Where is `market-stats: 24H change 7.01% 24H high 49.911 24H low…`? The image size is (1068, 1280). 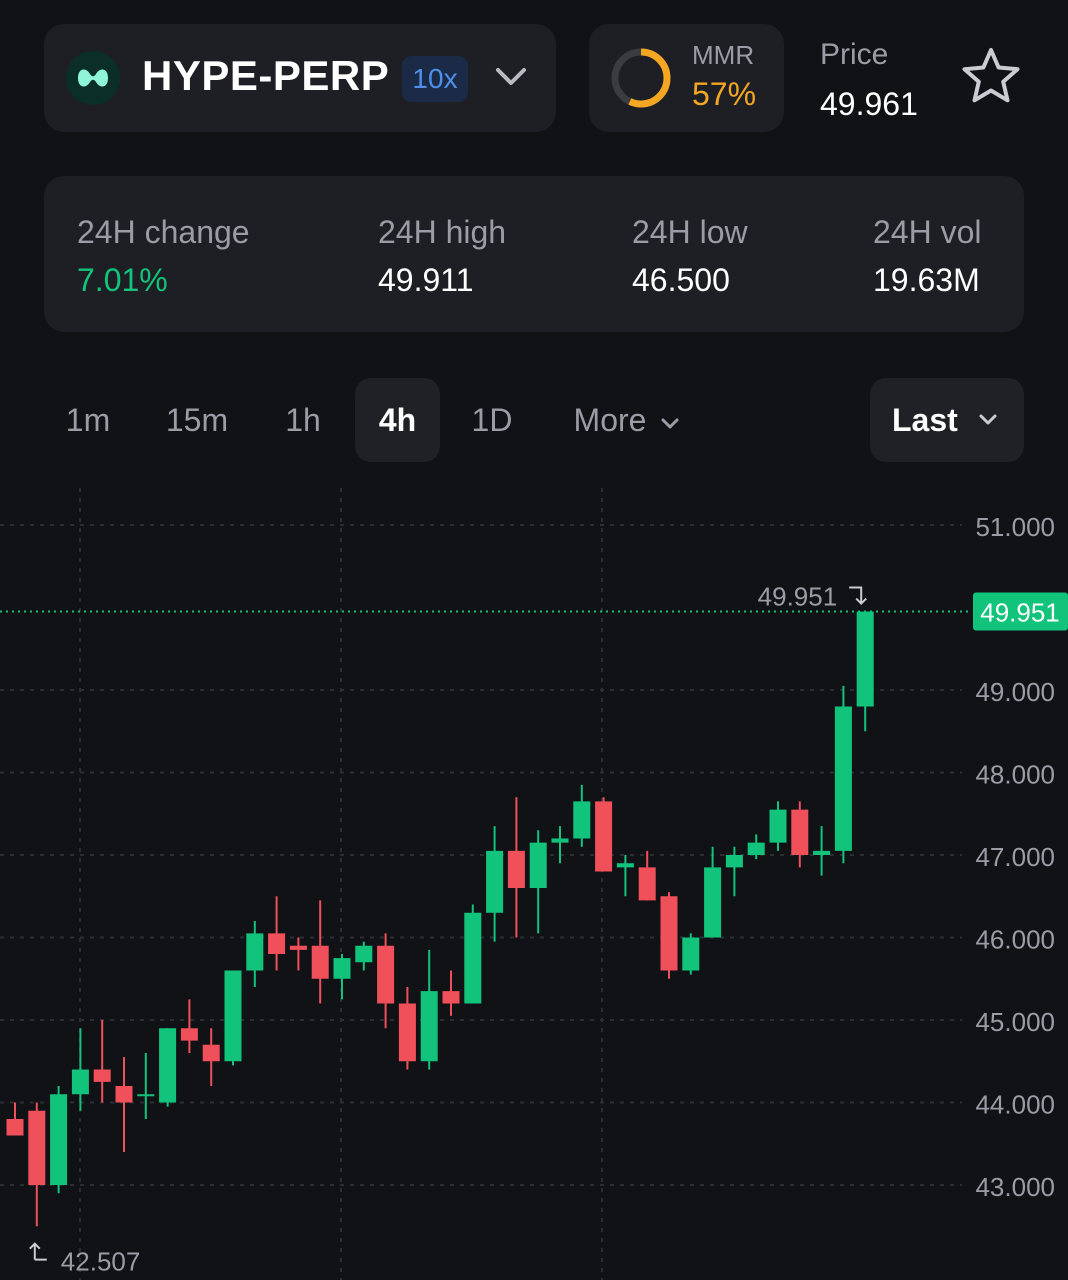
market-stats: 24H change 7.01% 24H high 49.911 24H low… is located at coordinates (534, 254).